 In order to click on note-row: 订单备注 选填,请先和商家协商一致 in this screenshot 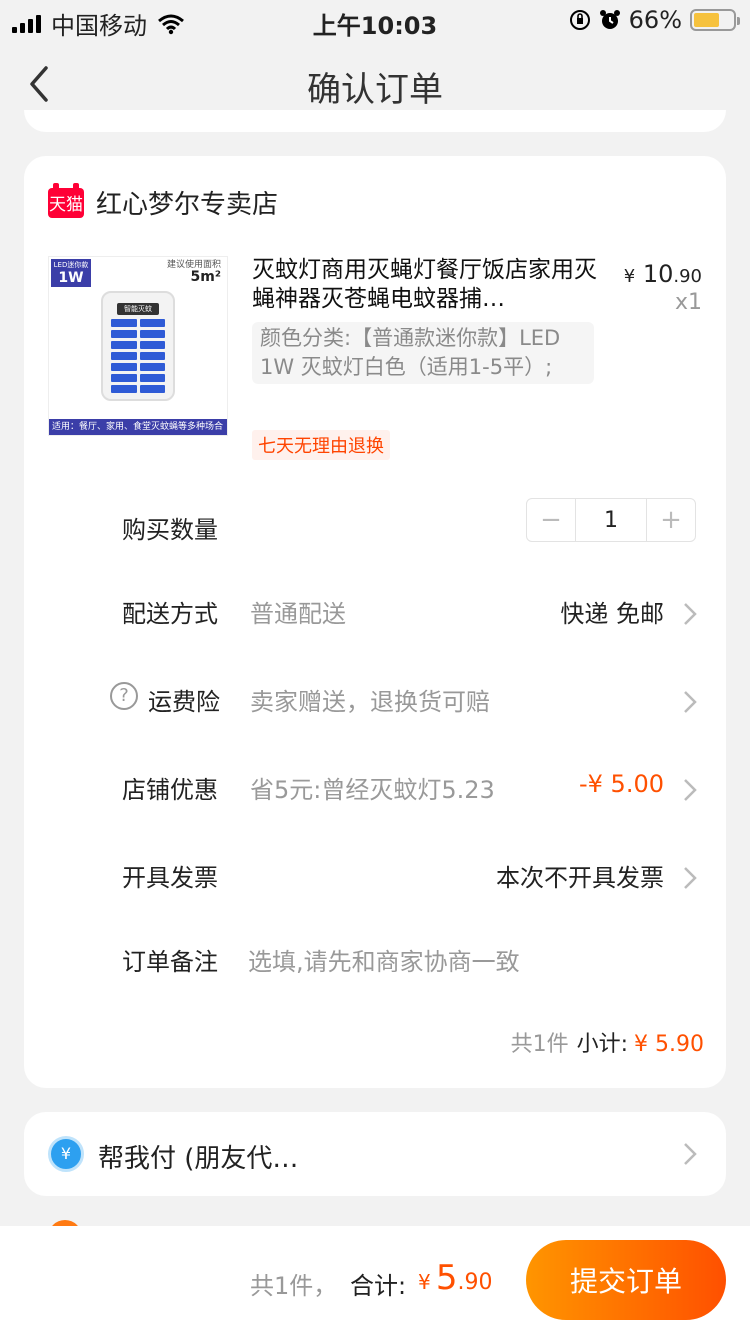, I will do `click(375, 962)`.